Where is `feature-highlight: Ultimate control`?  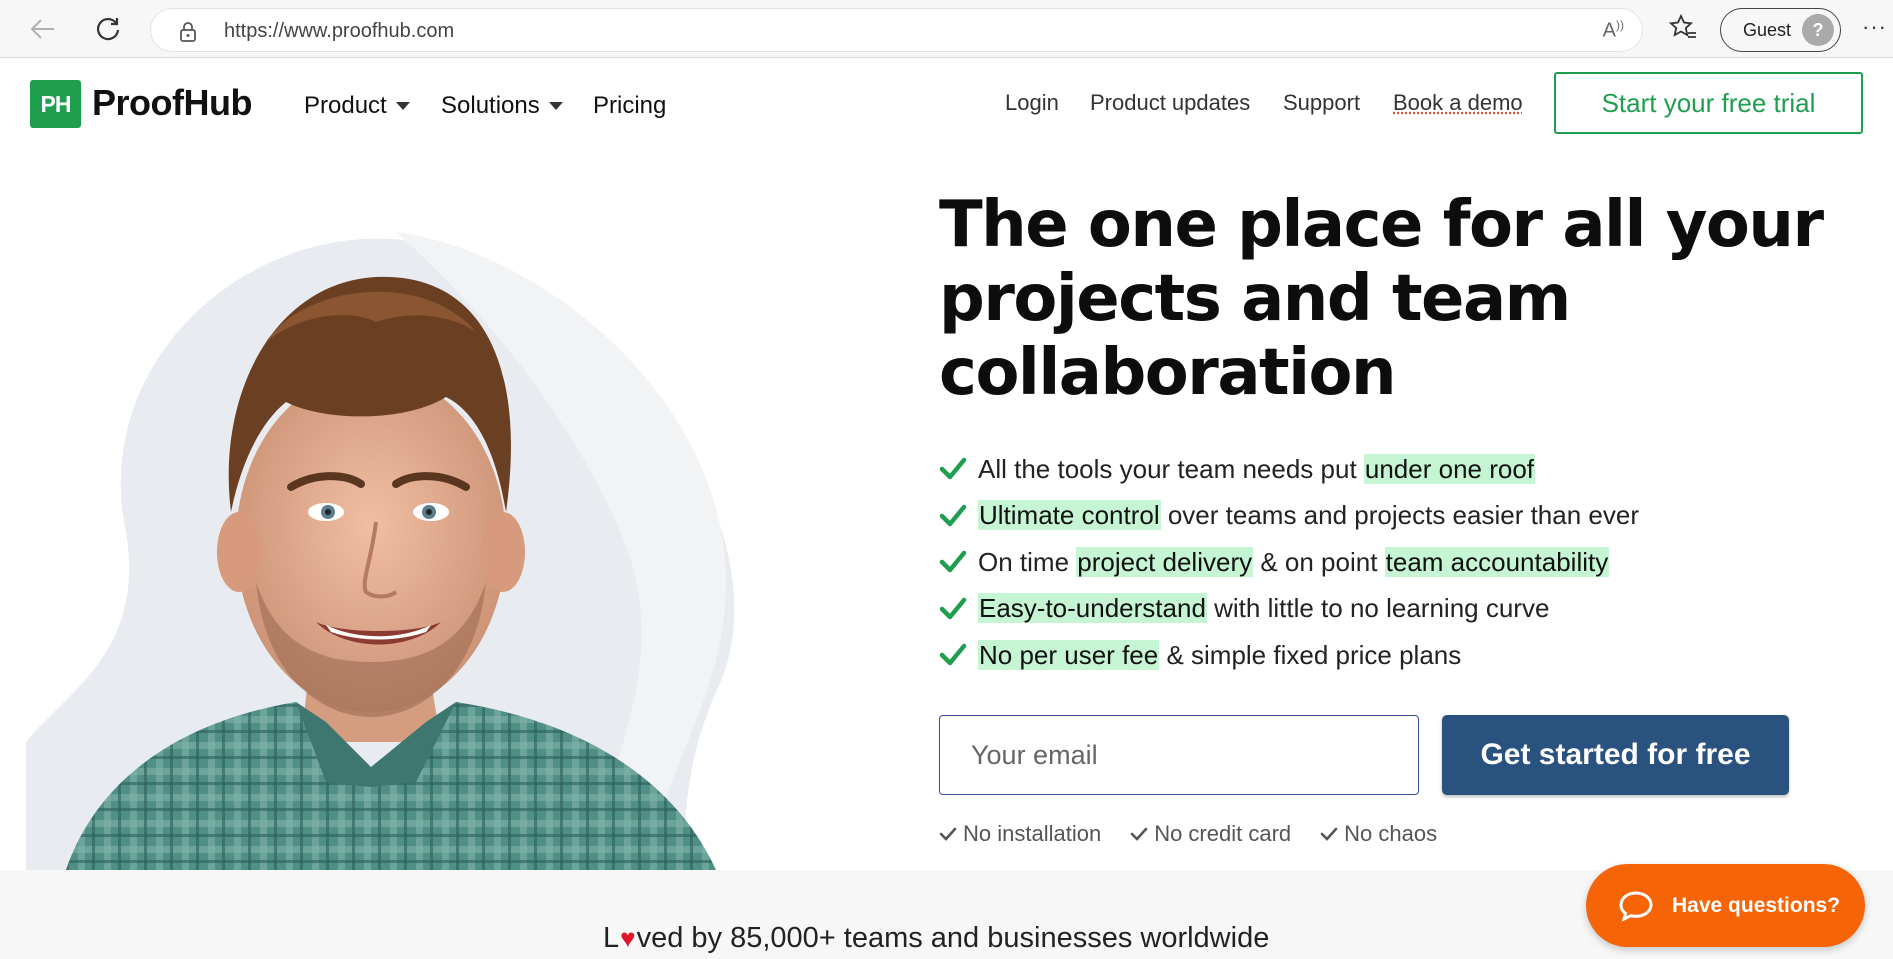 feature-highlight: Ultimate control is located at coordinates (1069, 515).